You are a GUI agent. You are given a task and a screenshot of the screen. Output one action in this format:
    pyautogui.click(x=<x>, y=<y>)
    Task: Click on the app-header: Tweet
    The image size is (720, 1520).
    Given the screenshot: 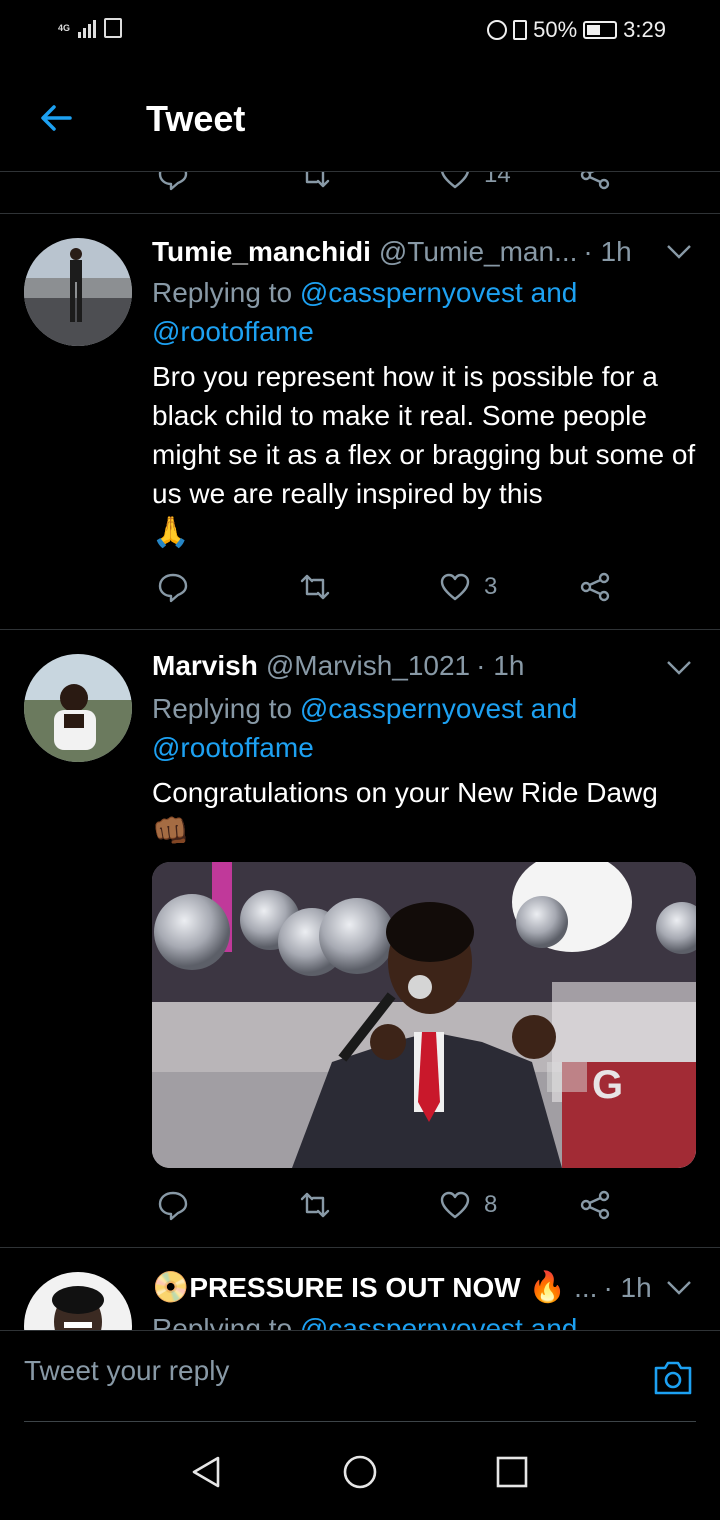 What is the action you would take?
    pyautogui.click(x=360, y=117)
    